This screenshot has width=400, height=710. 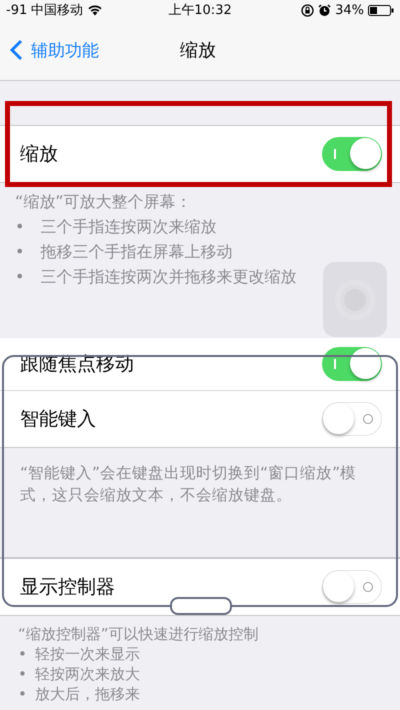 I want to click on footer-text: “智能键入”会在键盘出现时切换到“窗口缩放”模式，这只会缩放文本，不会缩放键盘。, so click(x=189, y=484).